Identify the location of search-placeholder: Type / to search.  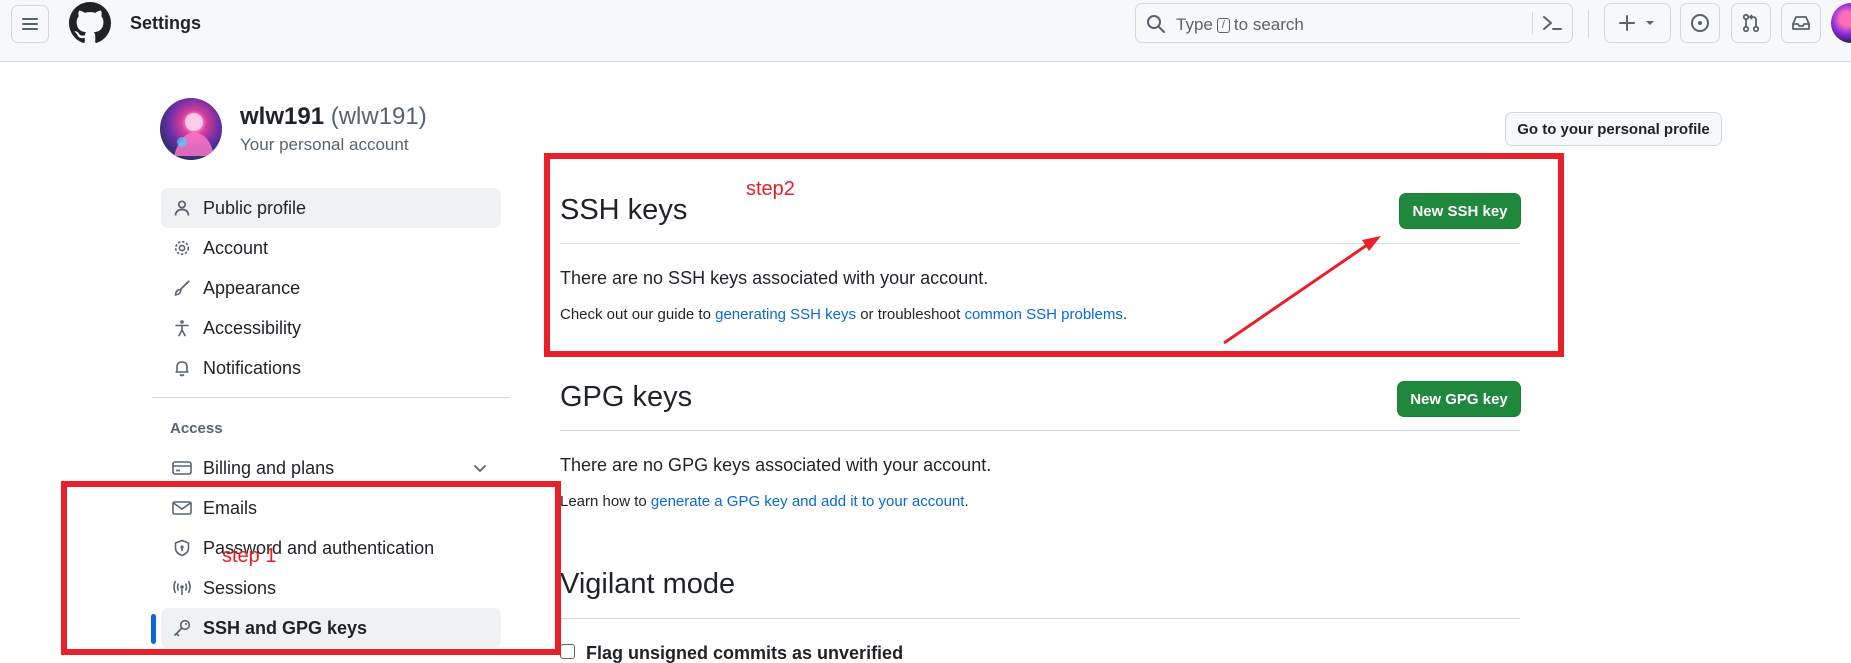
(1240, 24).